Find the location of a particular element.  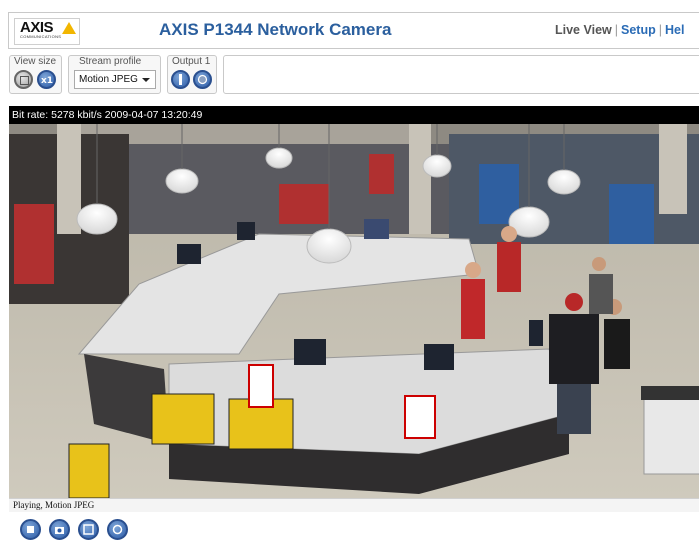

stream-profile-select: Motion JPEG is located at coordinates (115, 79).